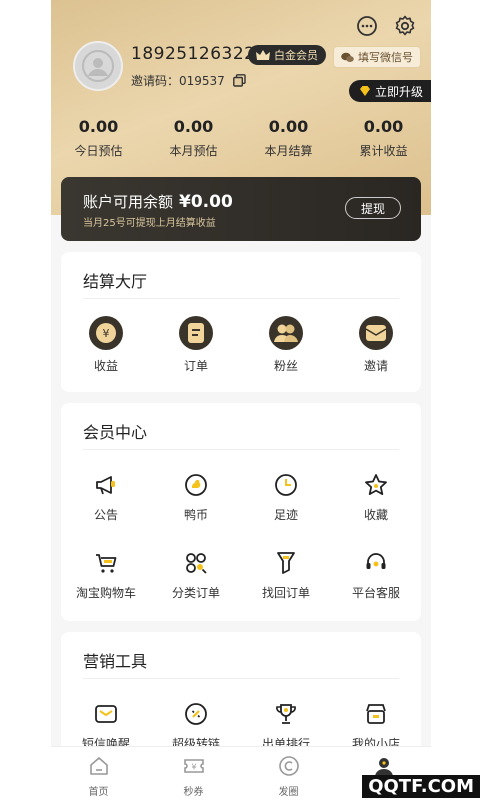  I want to click on member-item-label: 鸭币, so click(195, 515).